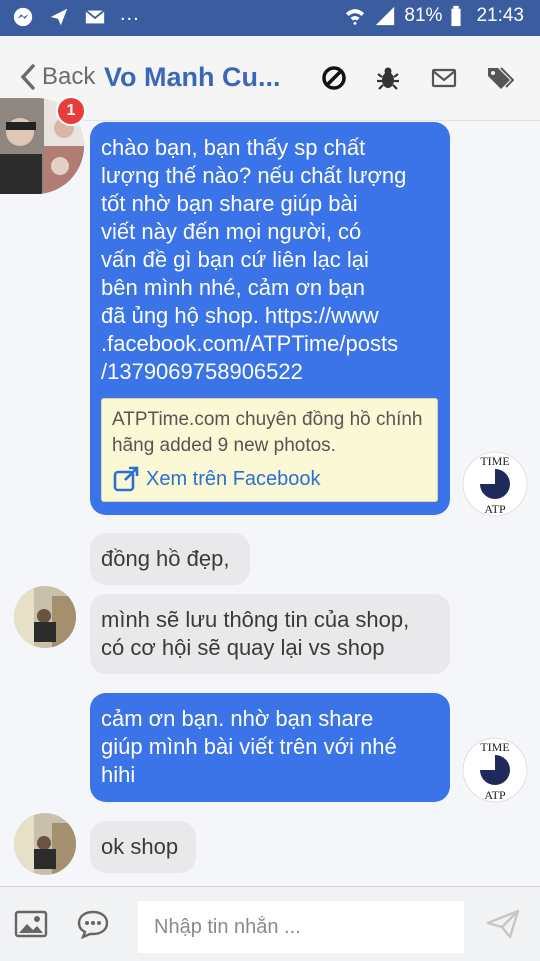  I want to click on image-icon, so click(31, 924).